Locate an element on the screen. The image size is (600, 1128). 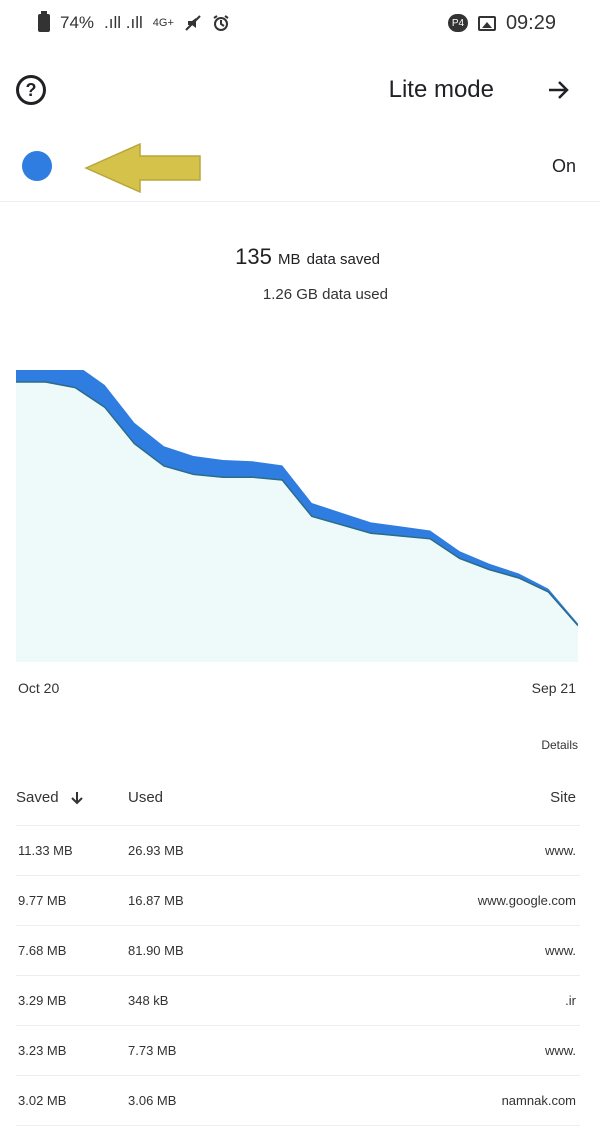
page-title: Lite mode is located at coordinates (441, 89).